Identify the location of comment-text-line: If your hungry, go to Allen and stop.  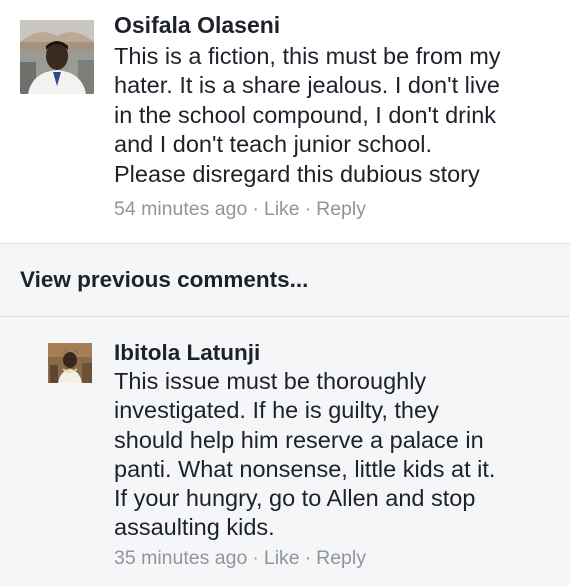
(295, 498).